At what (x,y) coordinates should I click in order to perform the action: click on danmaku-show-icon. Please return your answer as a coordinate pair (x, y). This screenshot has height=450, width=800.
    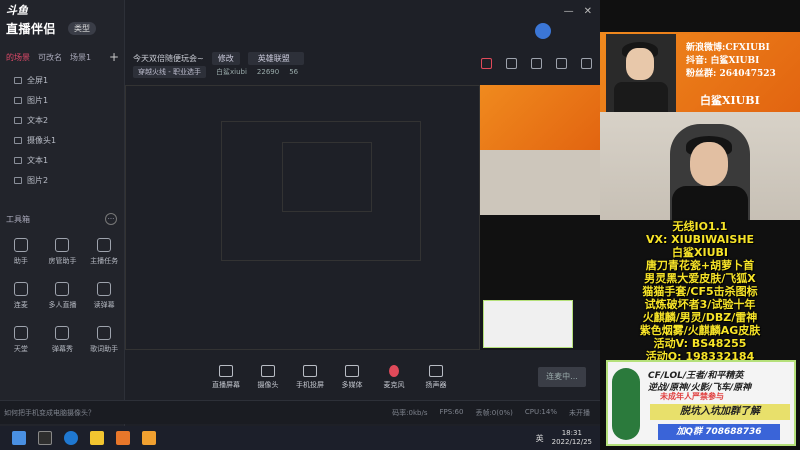
    Looking at the image, I should click on (62, 333).